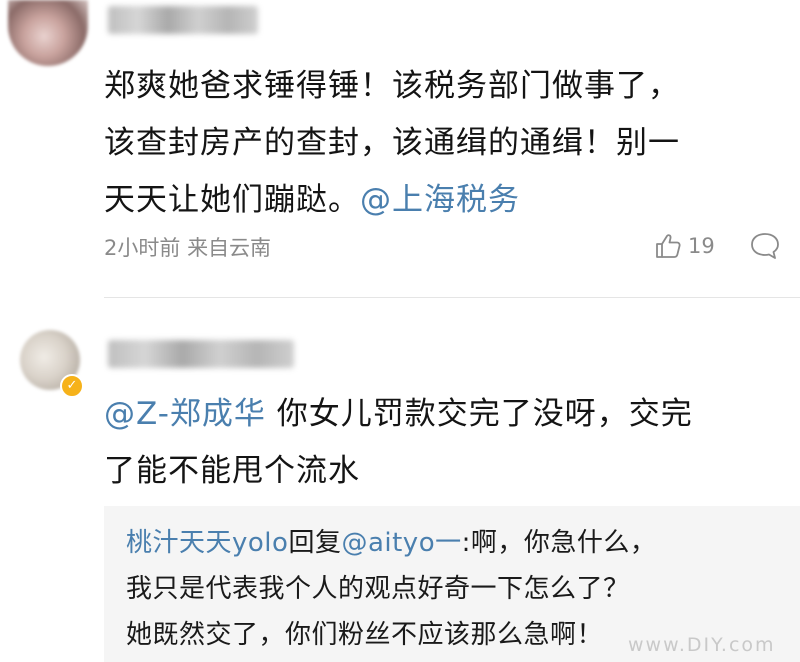 Image resolution: width=800 pixels, height=662 pixels. Describe the element at coordinates (378, 589) in the screenshot. I see `reply-line: 我只是代表我个人的观点好奇一下怎么了？` at that location.